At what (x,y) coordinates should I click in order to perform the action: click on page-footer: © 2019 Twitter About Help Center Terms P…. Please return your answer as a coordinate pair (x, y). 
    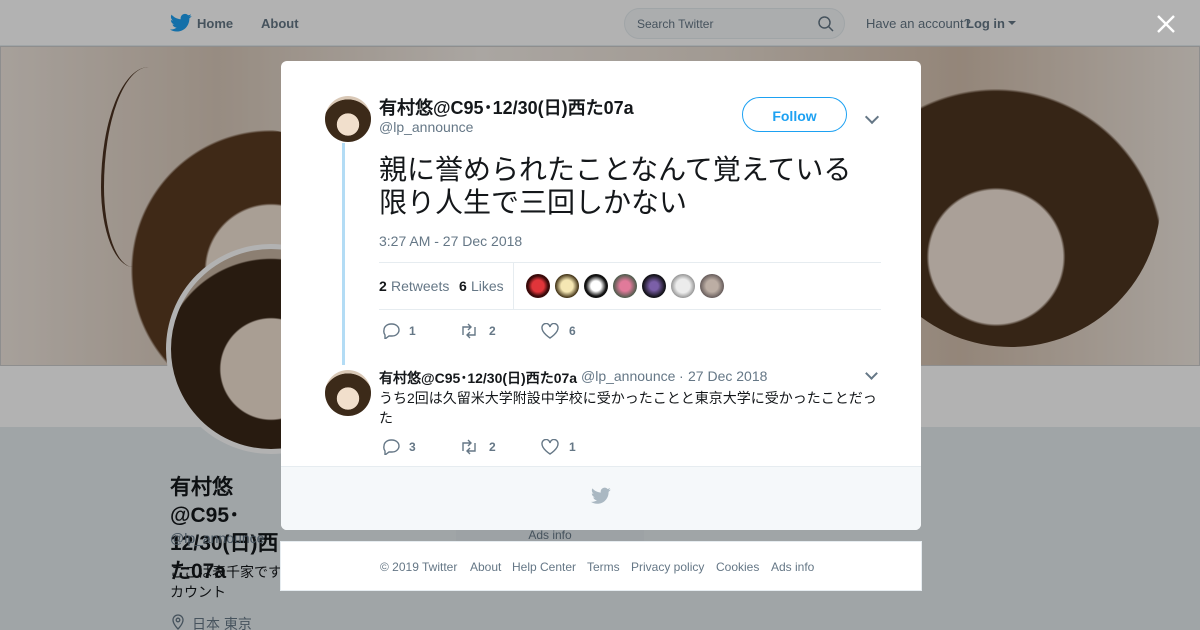
    Looking at the image, I should click on (601, 566).